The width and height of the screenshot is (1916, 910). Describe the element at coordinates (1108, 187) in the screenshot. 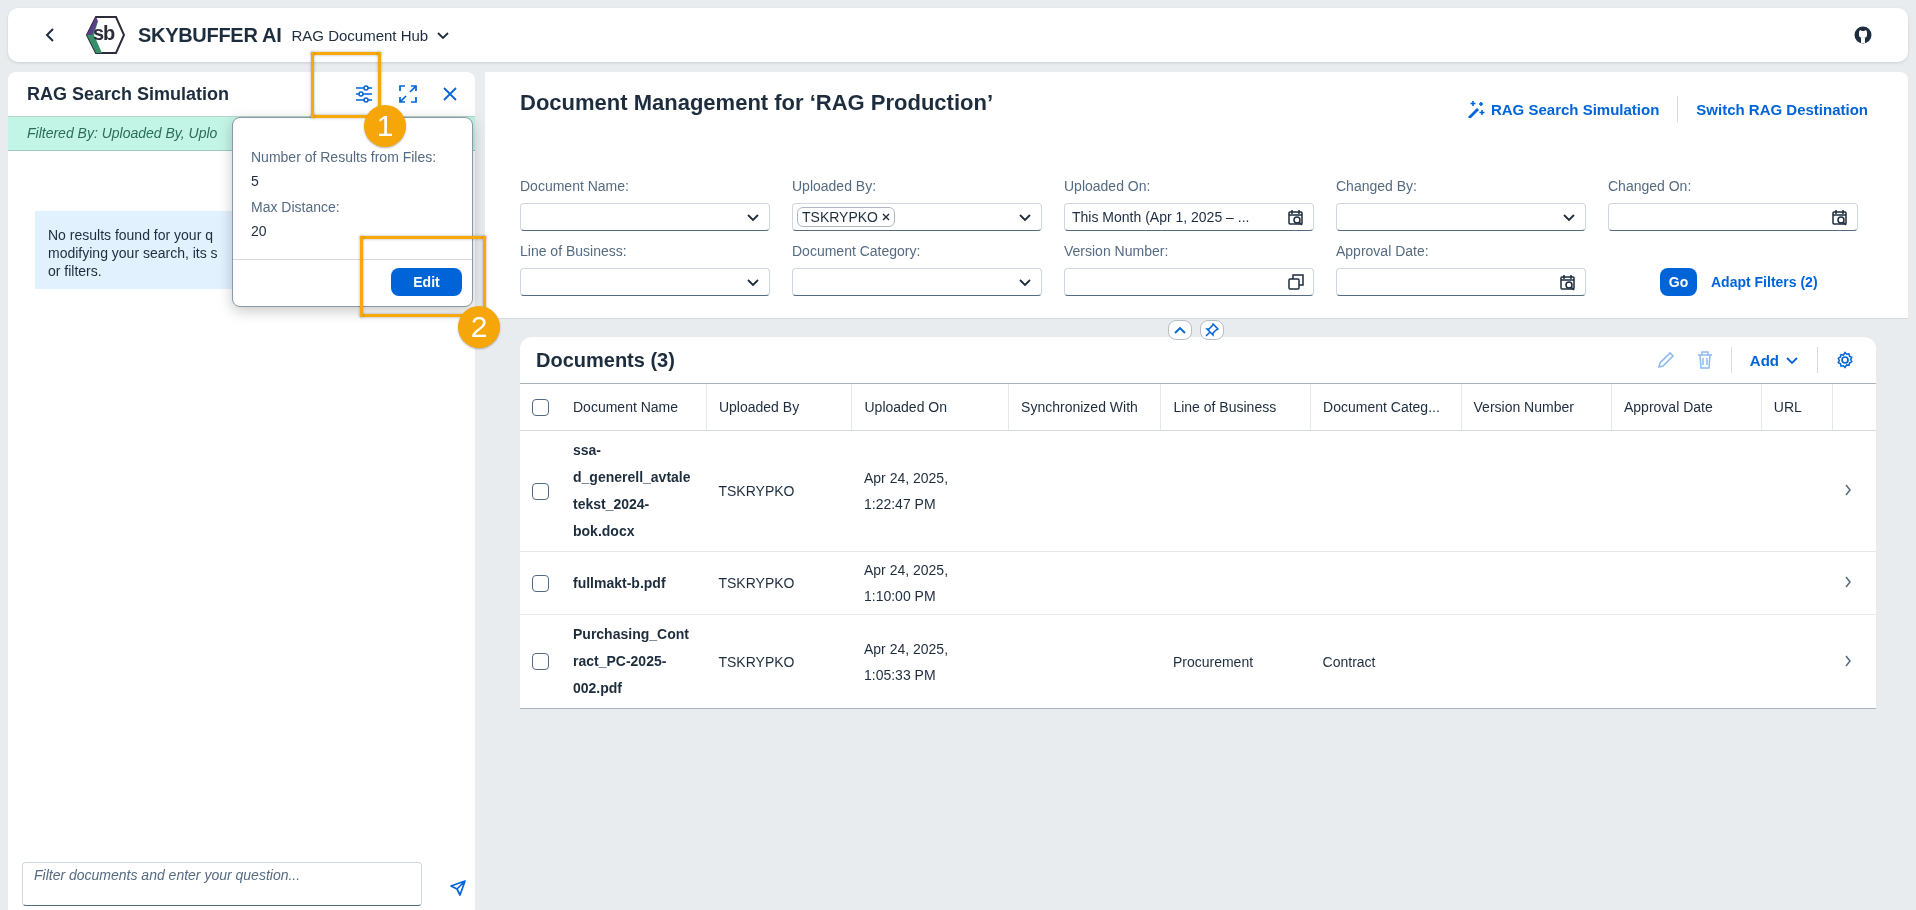

I see `filter-label: Uploaded On:` at that location.